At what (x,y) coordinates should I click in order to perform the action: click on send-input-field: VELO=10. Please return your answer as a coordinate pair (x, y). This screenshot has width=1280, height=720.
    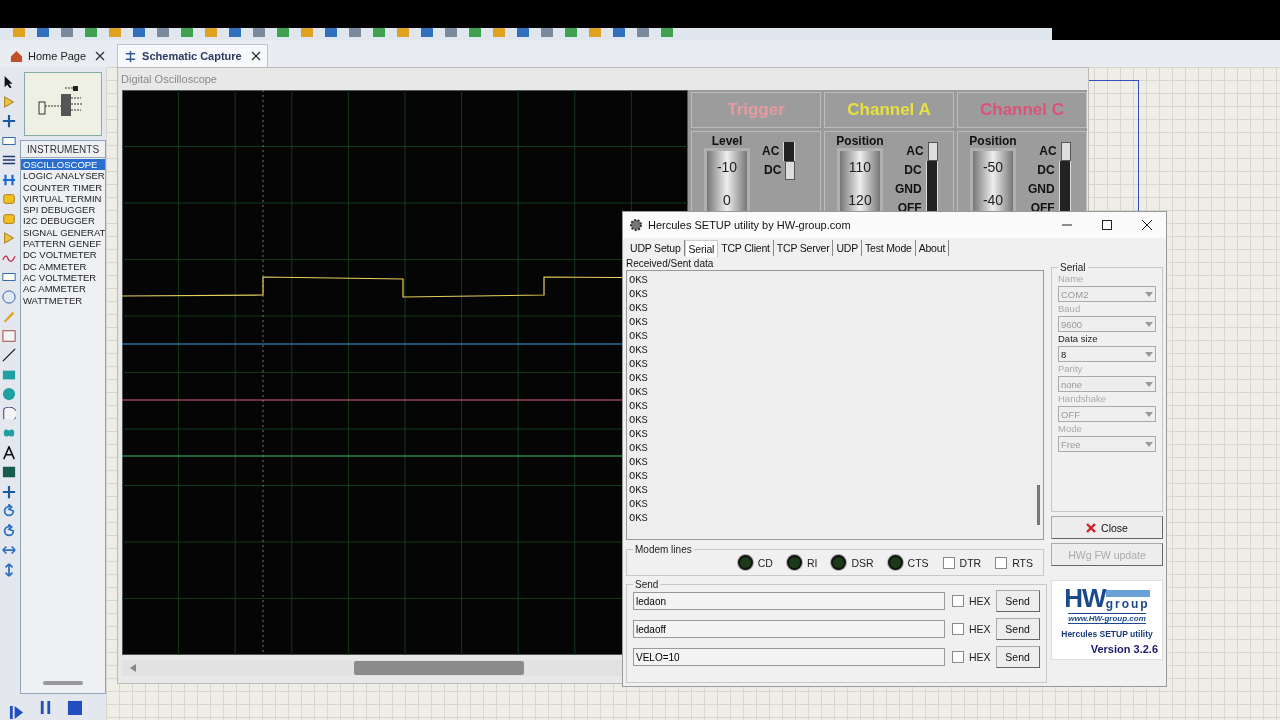
    Looking at the image, I should click on (789, 657).